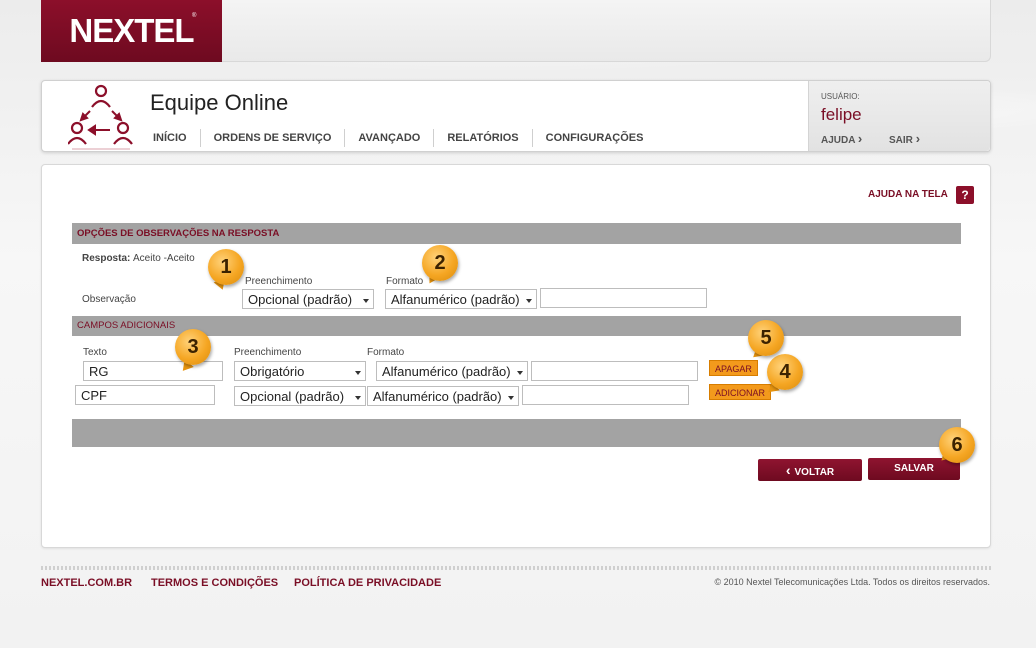 The image size is (1036, 648). Describe the element at coordinates (300, 299) in the screenshot. I see `obs-fill-value: Opcional (padrão)` at that location.